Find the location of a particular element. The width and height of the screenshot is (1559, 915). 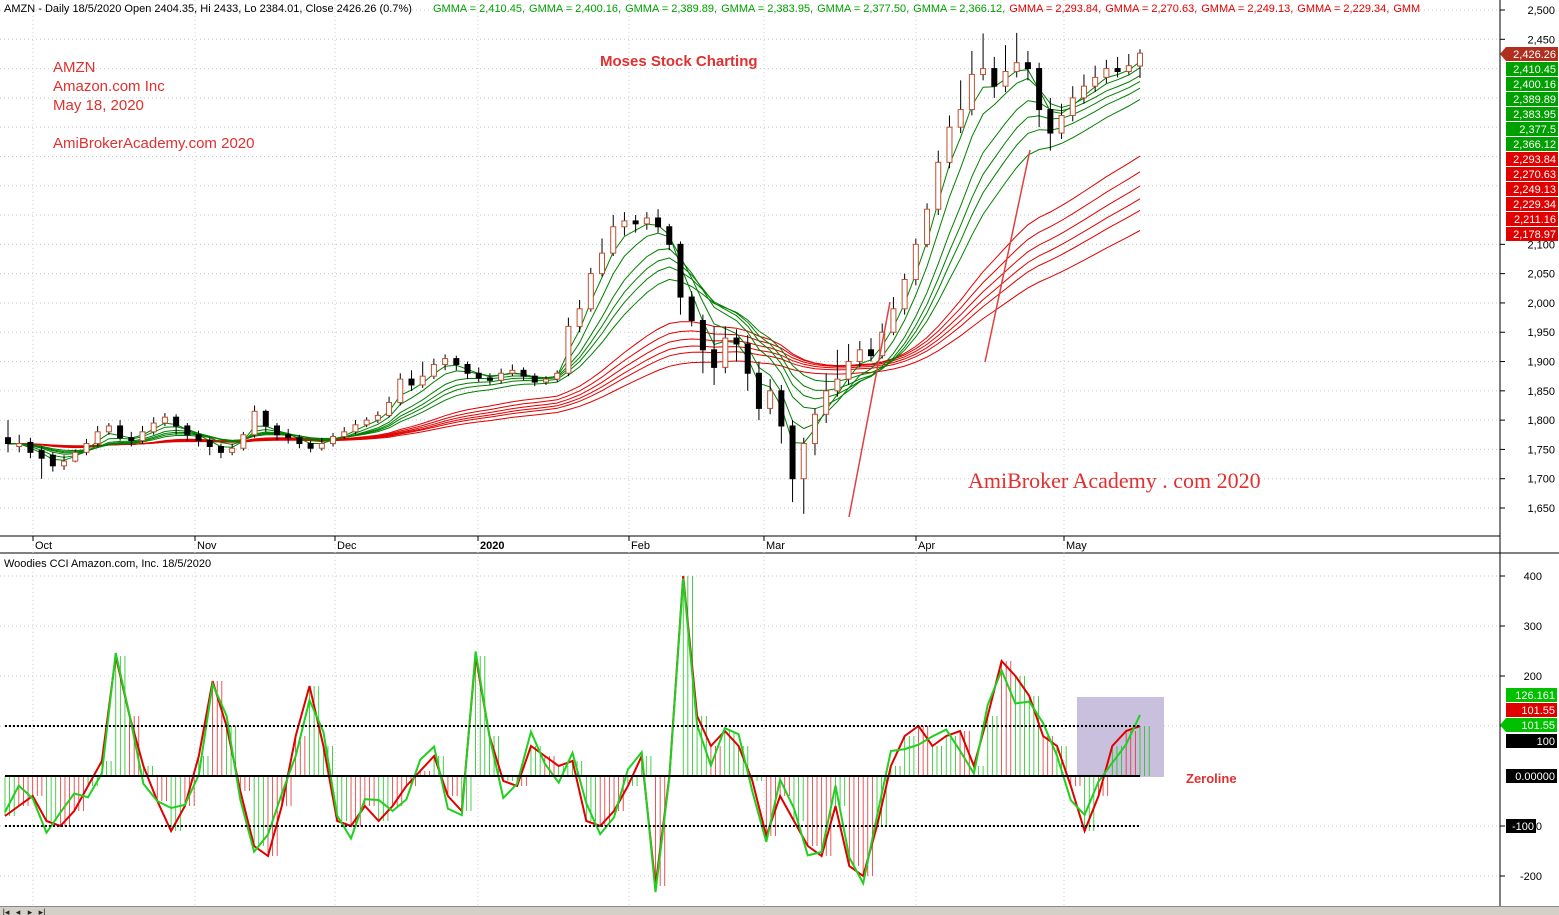

cci-axis-label: 300 is located at coordinates (1533, 627).